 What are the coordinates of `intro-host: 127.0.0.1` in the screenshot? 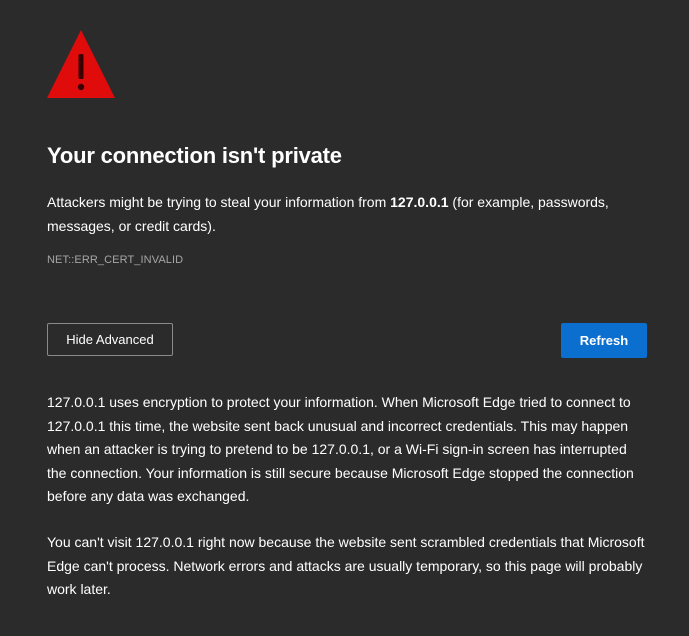 It's located at (419, 202).